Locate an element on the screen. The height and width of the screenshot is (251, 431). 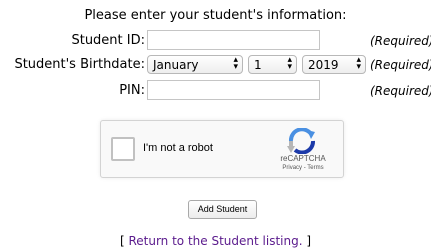
return-to-student-listing-link: Return to the Student listing. is located at coordinates (215, 241).